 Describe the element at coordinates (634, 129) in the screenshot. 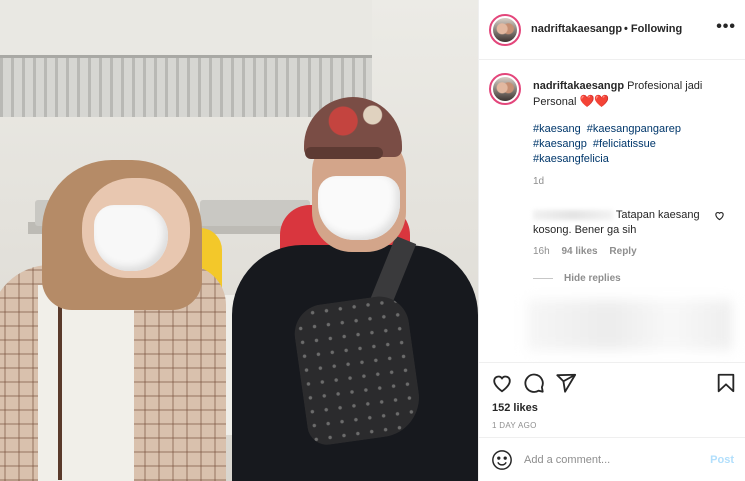

I see `hashtag-link: #kaesangpangarep` at that location.